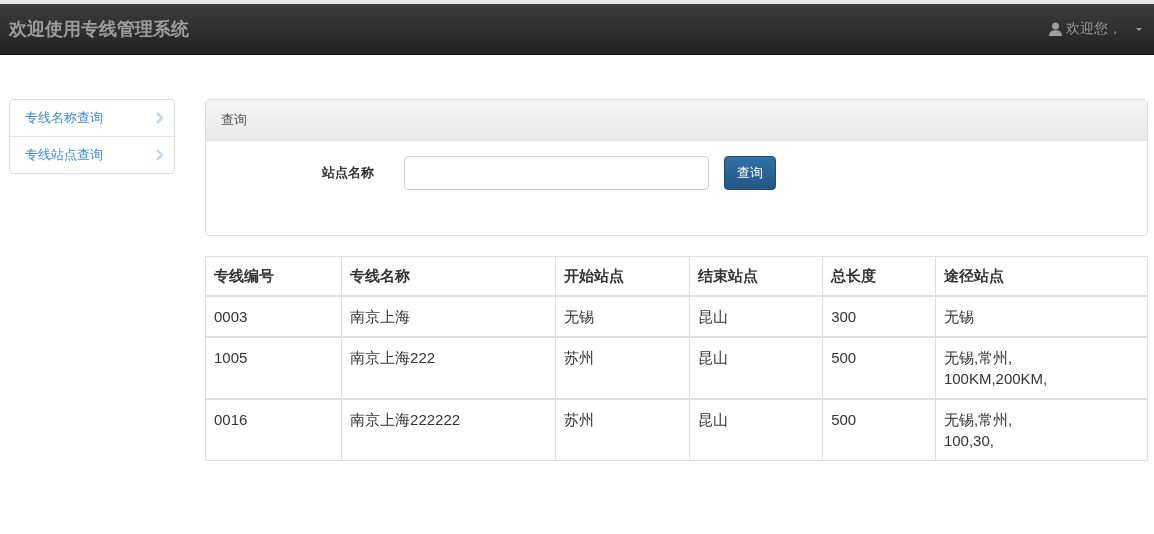 The height and width of the screenshot is (534, 1154). I want to click on panel-heading: 查询, so click(676, 120).